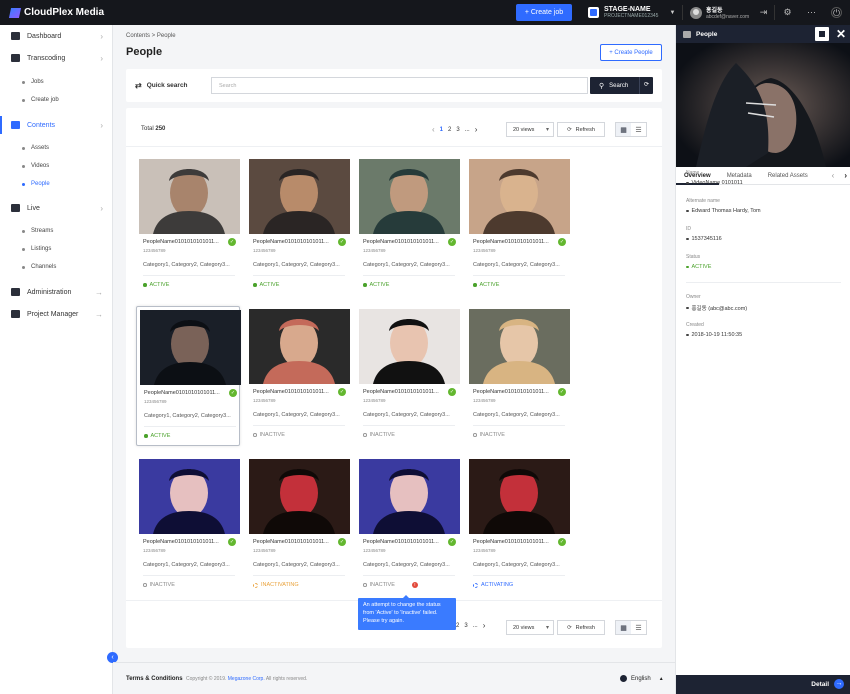 The width and height of the screenshot is (850, 694). What do you see at coordinates (56, 12) in the screenshot?
I see `app-logo: CloudPlex Media` at bounding box center [56, 12].